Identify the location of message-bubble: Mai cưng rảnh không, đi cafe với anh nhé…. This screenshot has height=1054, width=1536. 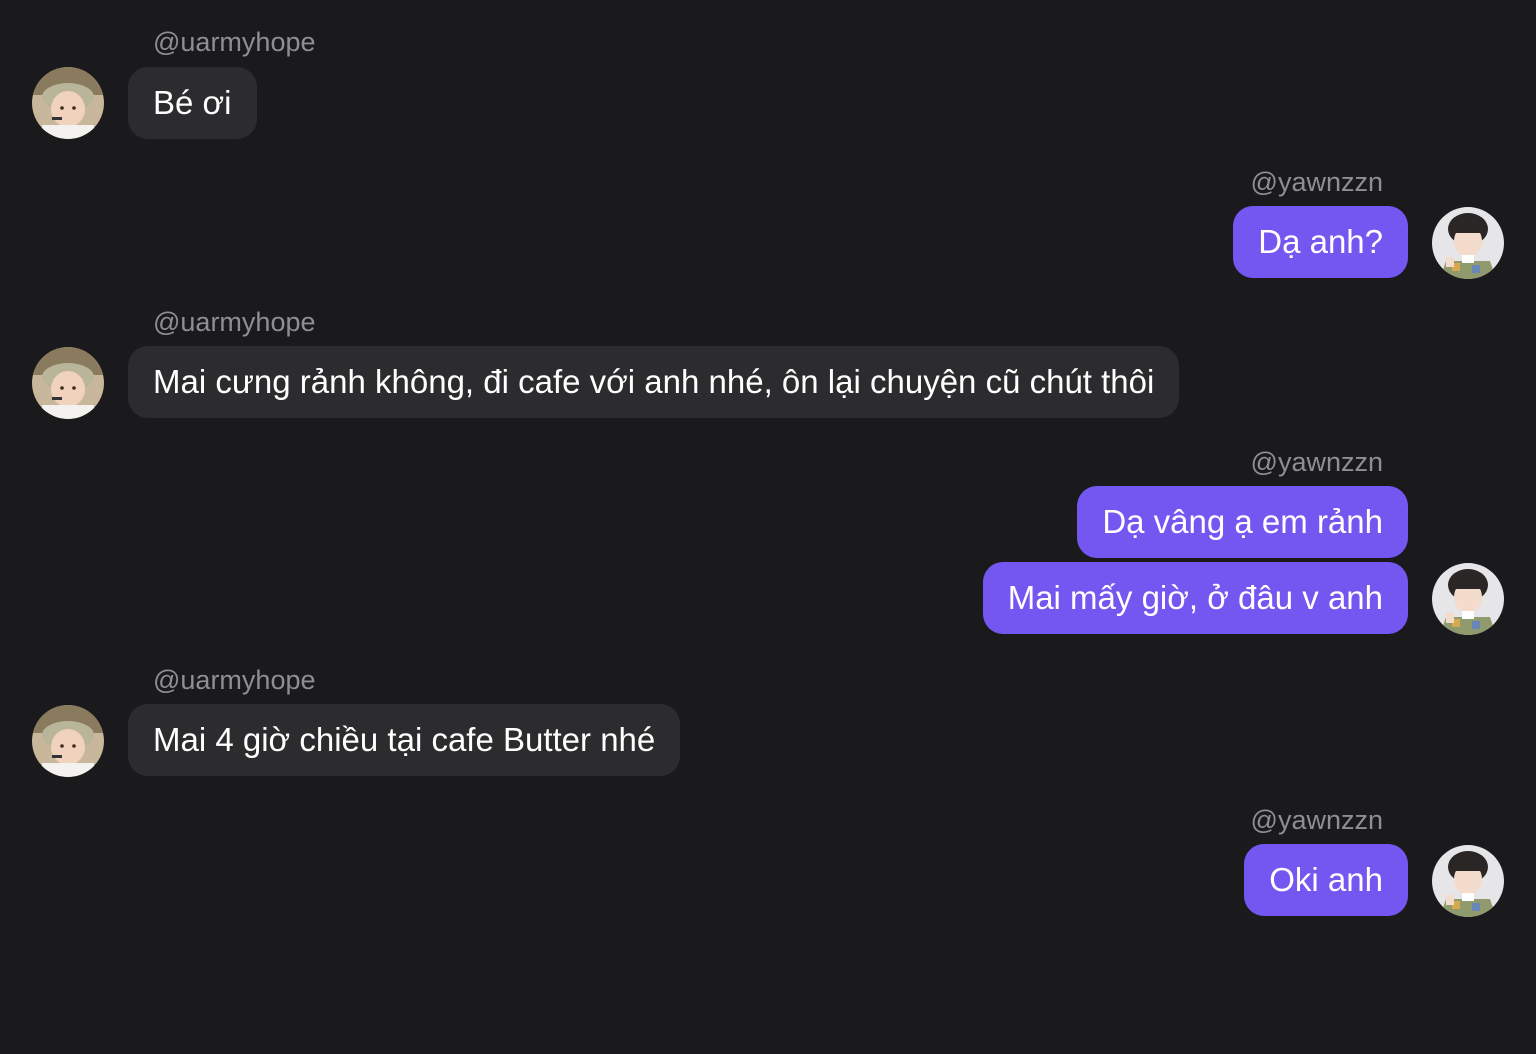
(654, 382).